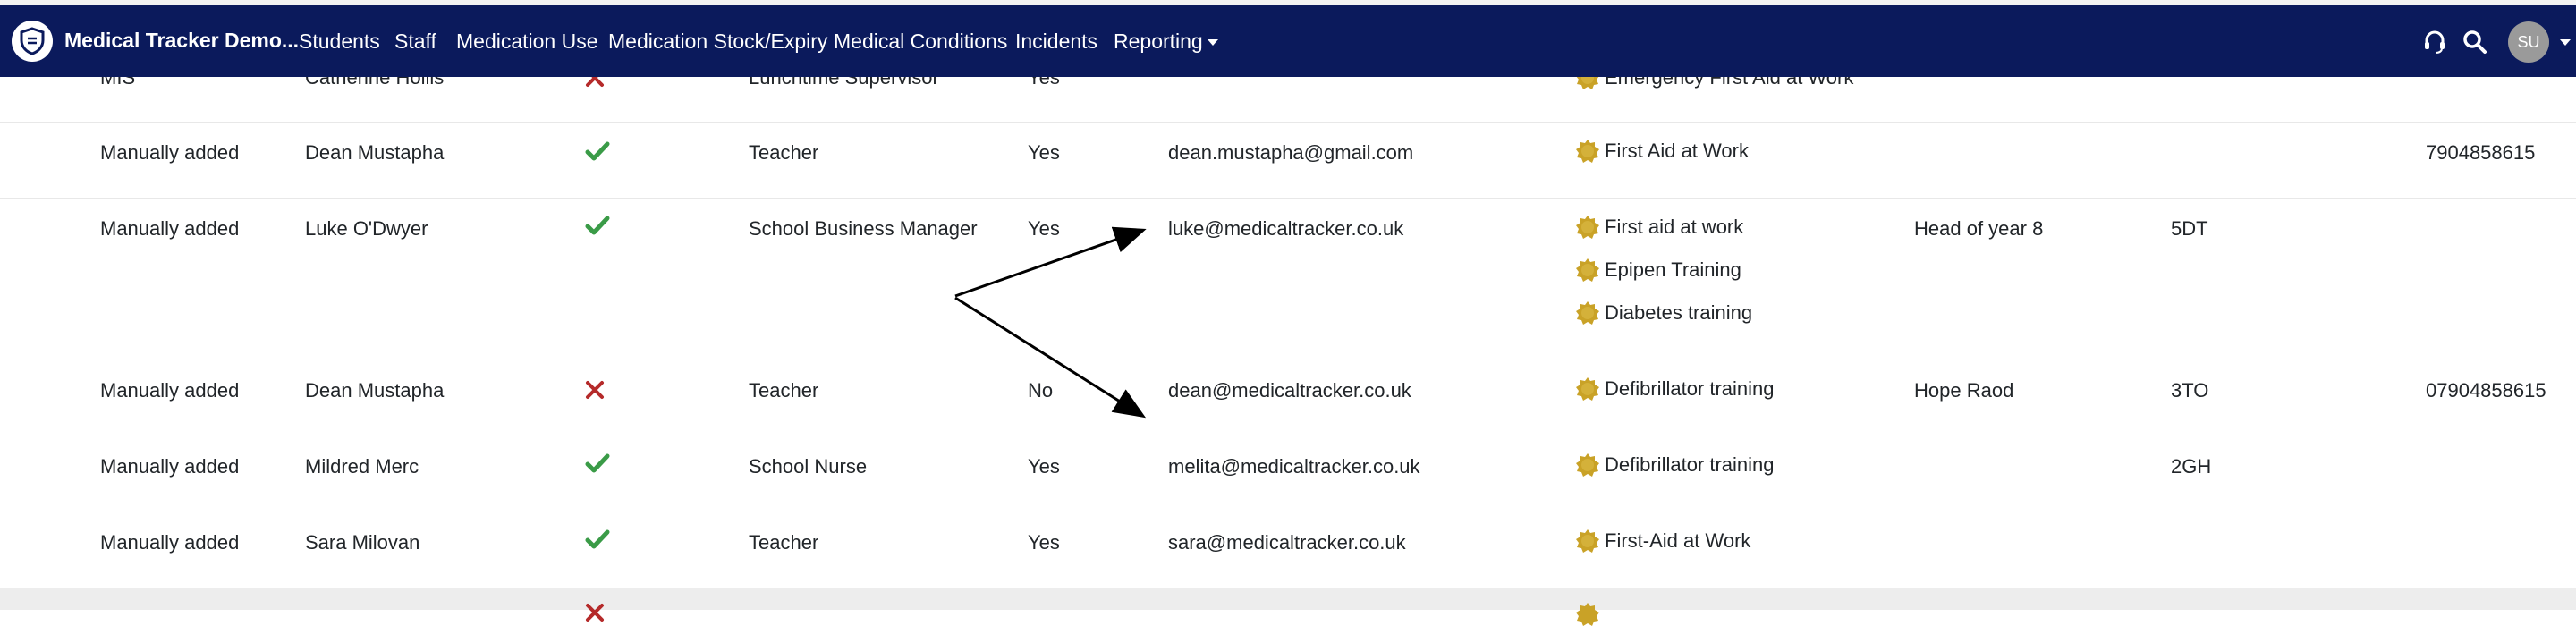 This screenshot has width=2576, height=626. Describe the element at coordinates (527, 42) in the screenshot. I see `nav-medication-use: Medication Use` at that location.